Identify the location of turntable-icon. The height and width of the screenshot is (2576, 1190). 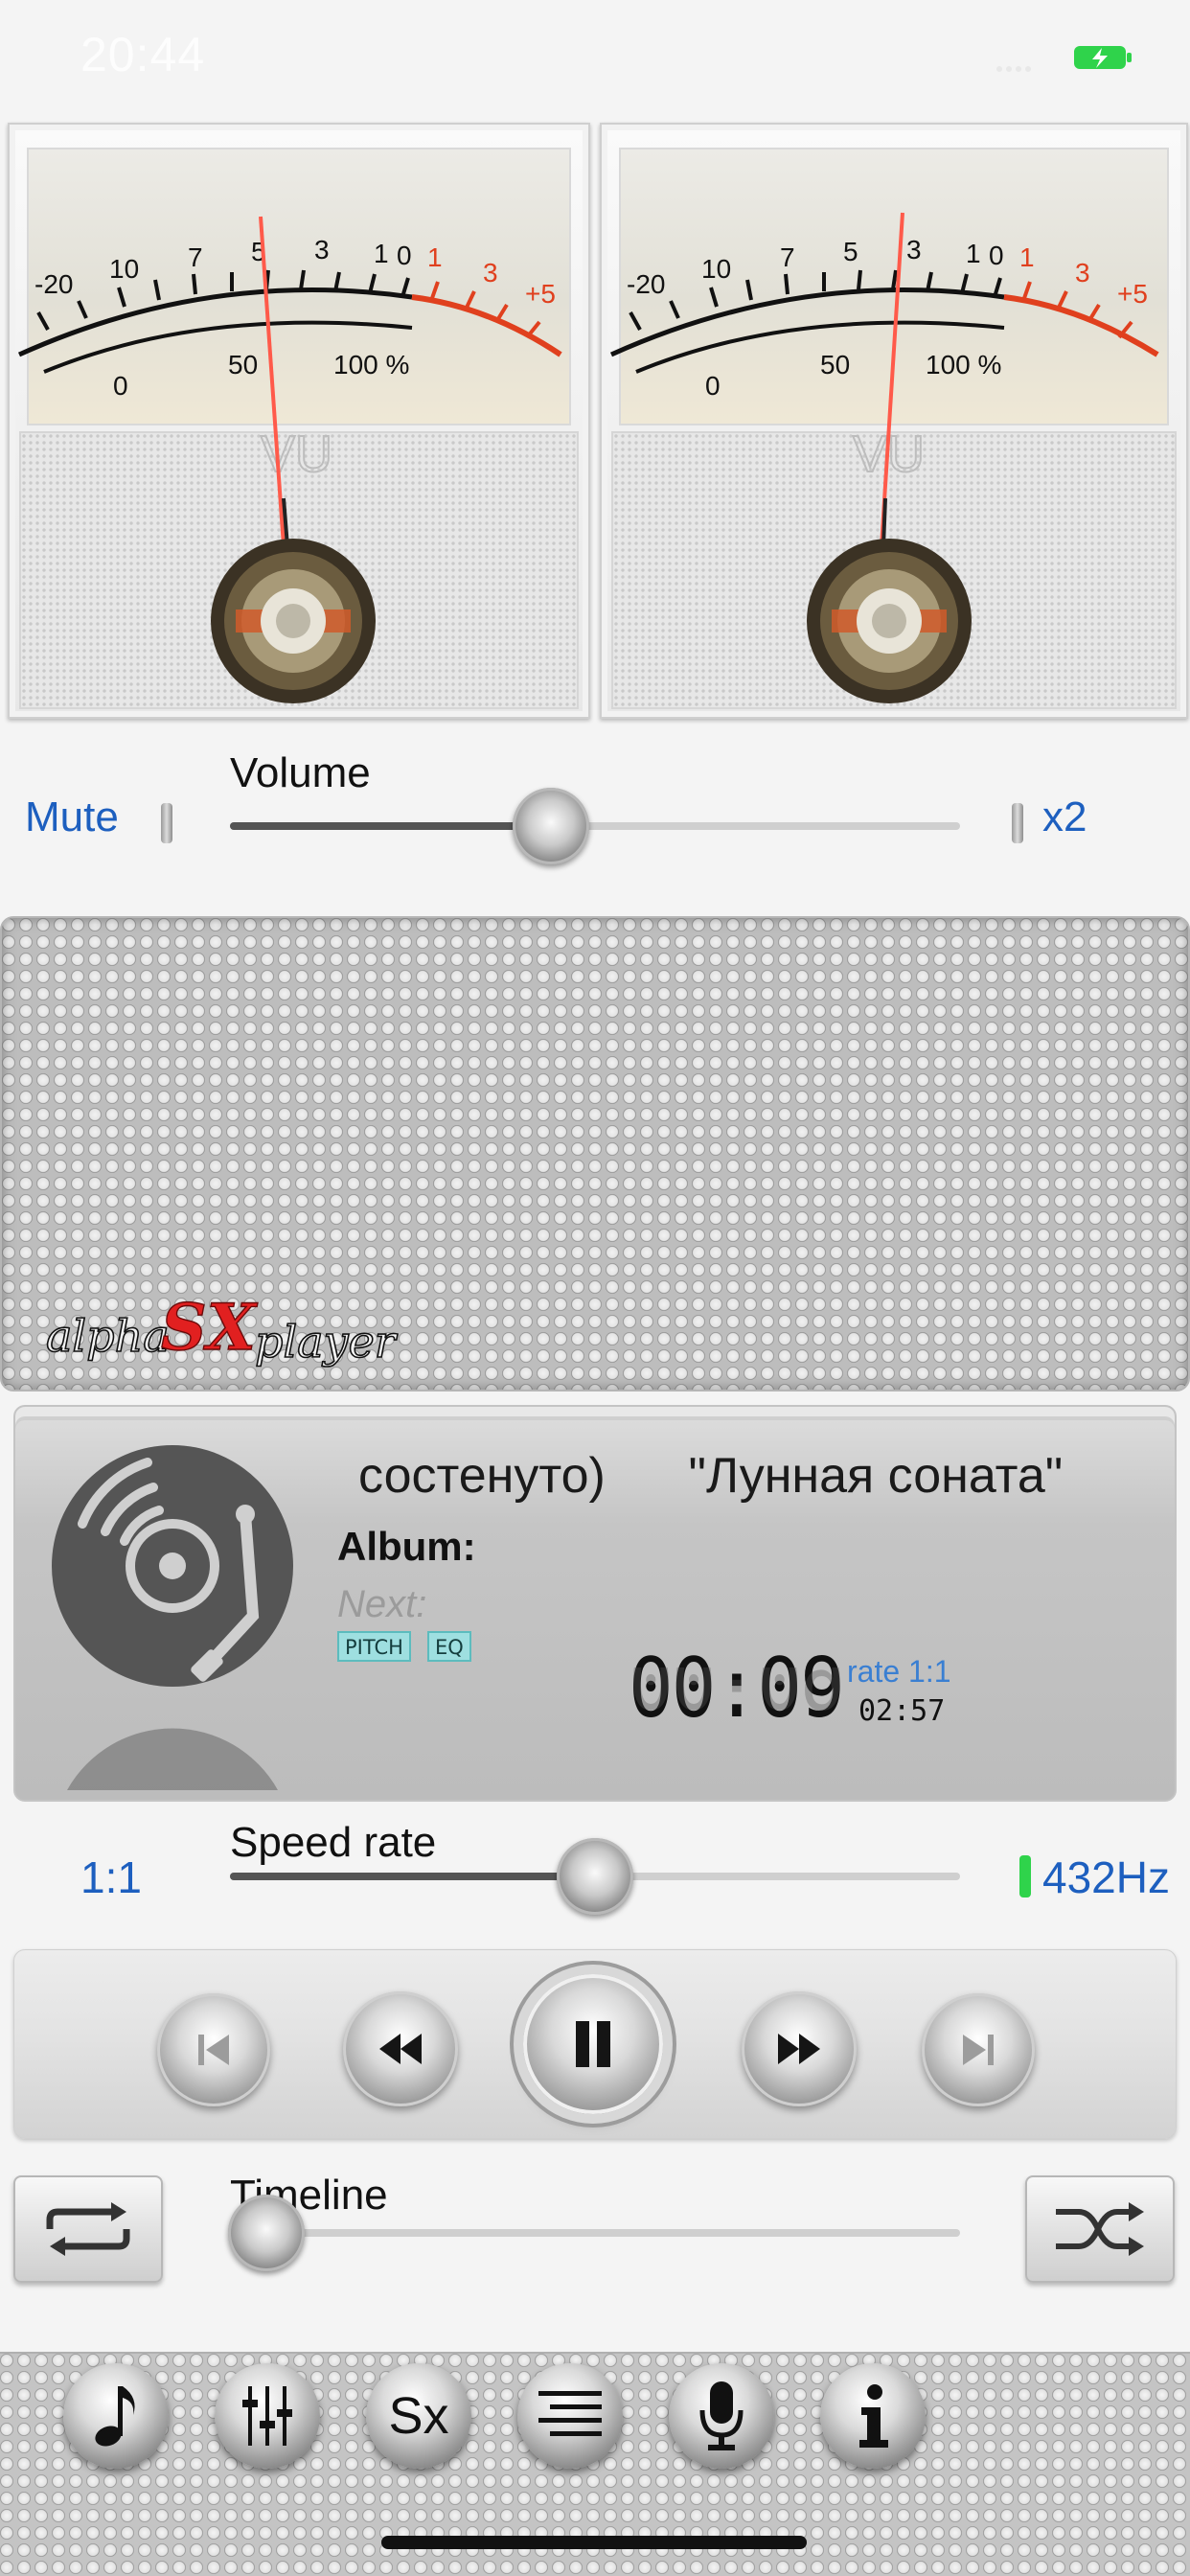
(172, 1617).